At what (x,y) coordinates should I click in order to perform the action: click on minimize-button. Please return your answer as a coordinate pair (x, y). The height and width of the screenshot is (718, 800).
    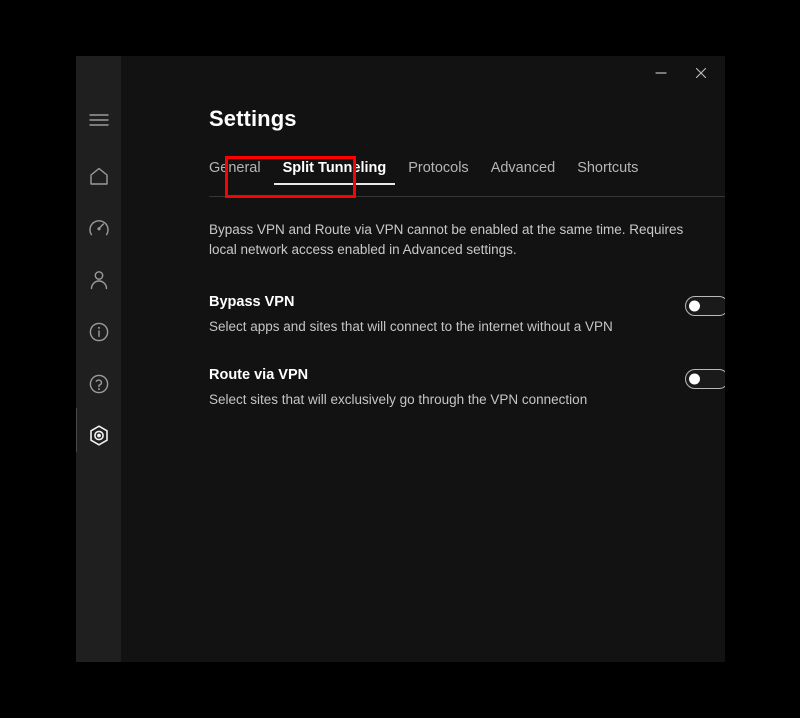
    Looking at the image, I should click on (661, 73).